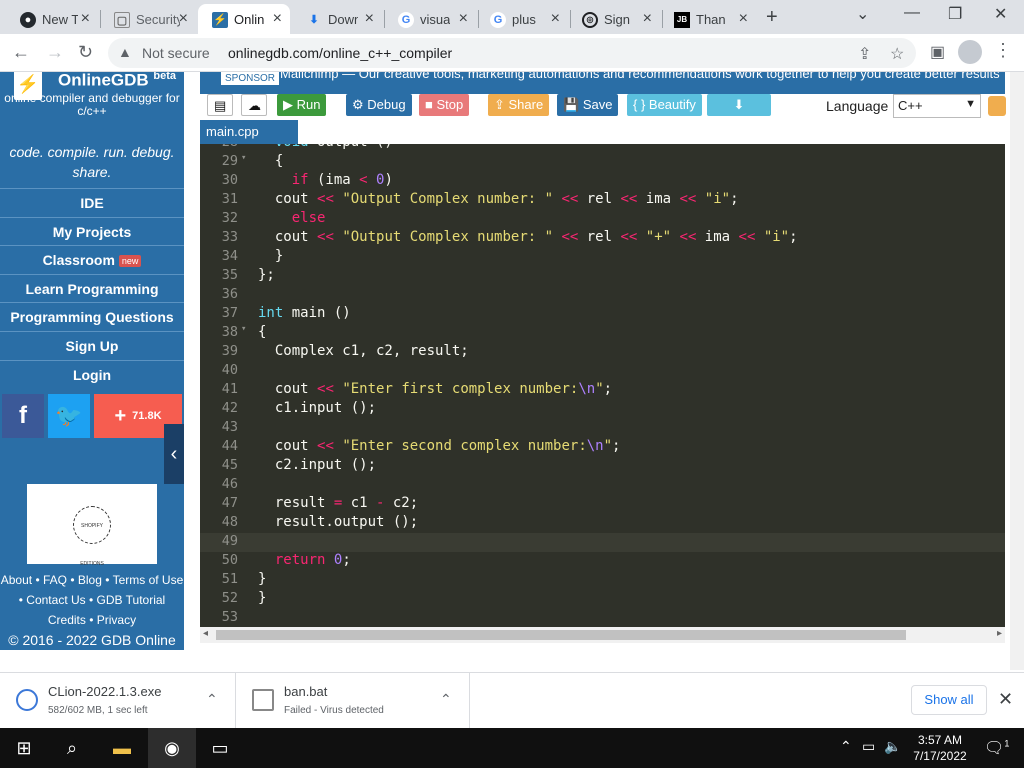  Describe the element at coordinates (430, 19) in the screenshot. I see `browser-tab: G visua ×` at that location.